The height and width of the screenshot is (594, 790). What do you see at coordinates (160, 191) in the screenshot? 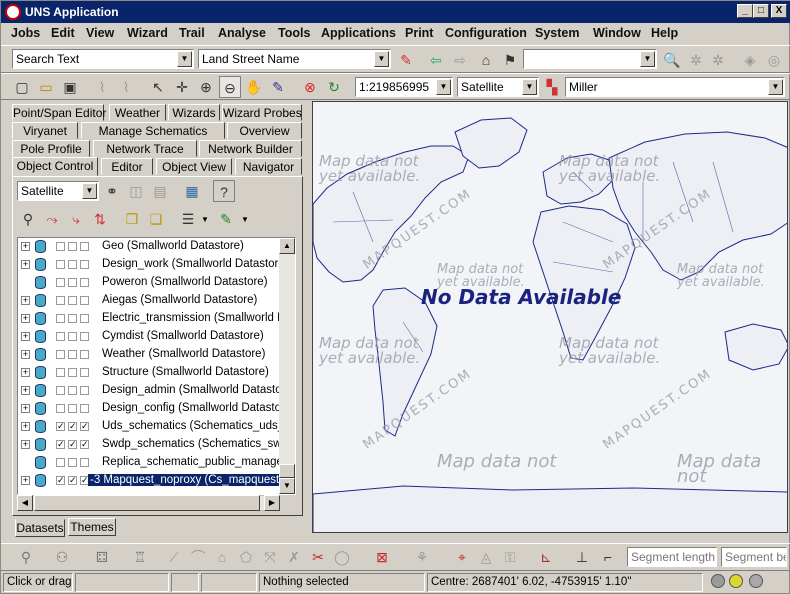
I see `table-icon: ▤` at bounding box center [160, 191].